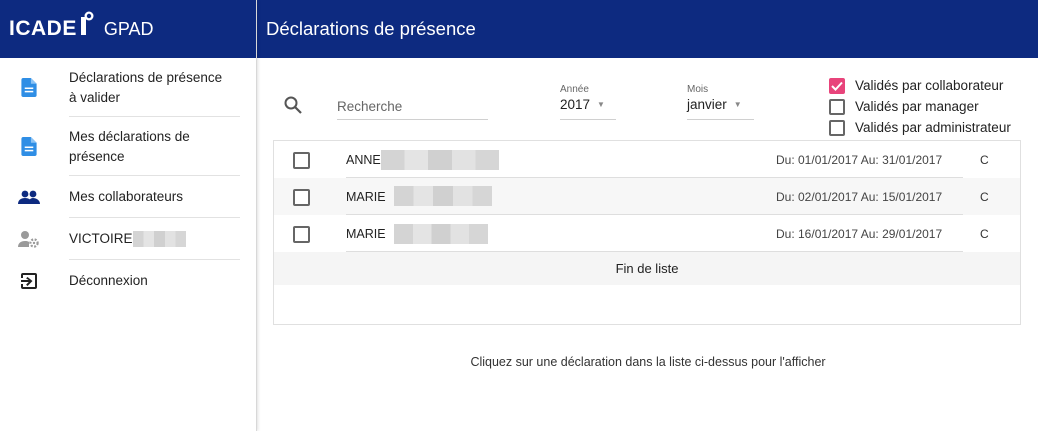 The width and height of the screenshot is (1038, 431). I want to click on year-select-value-text: 2017, so click(575, 104).